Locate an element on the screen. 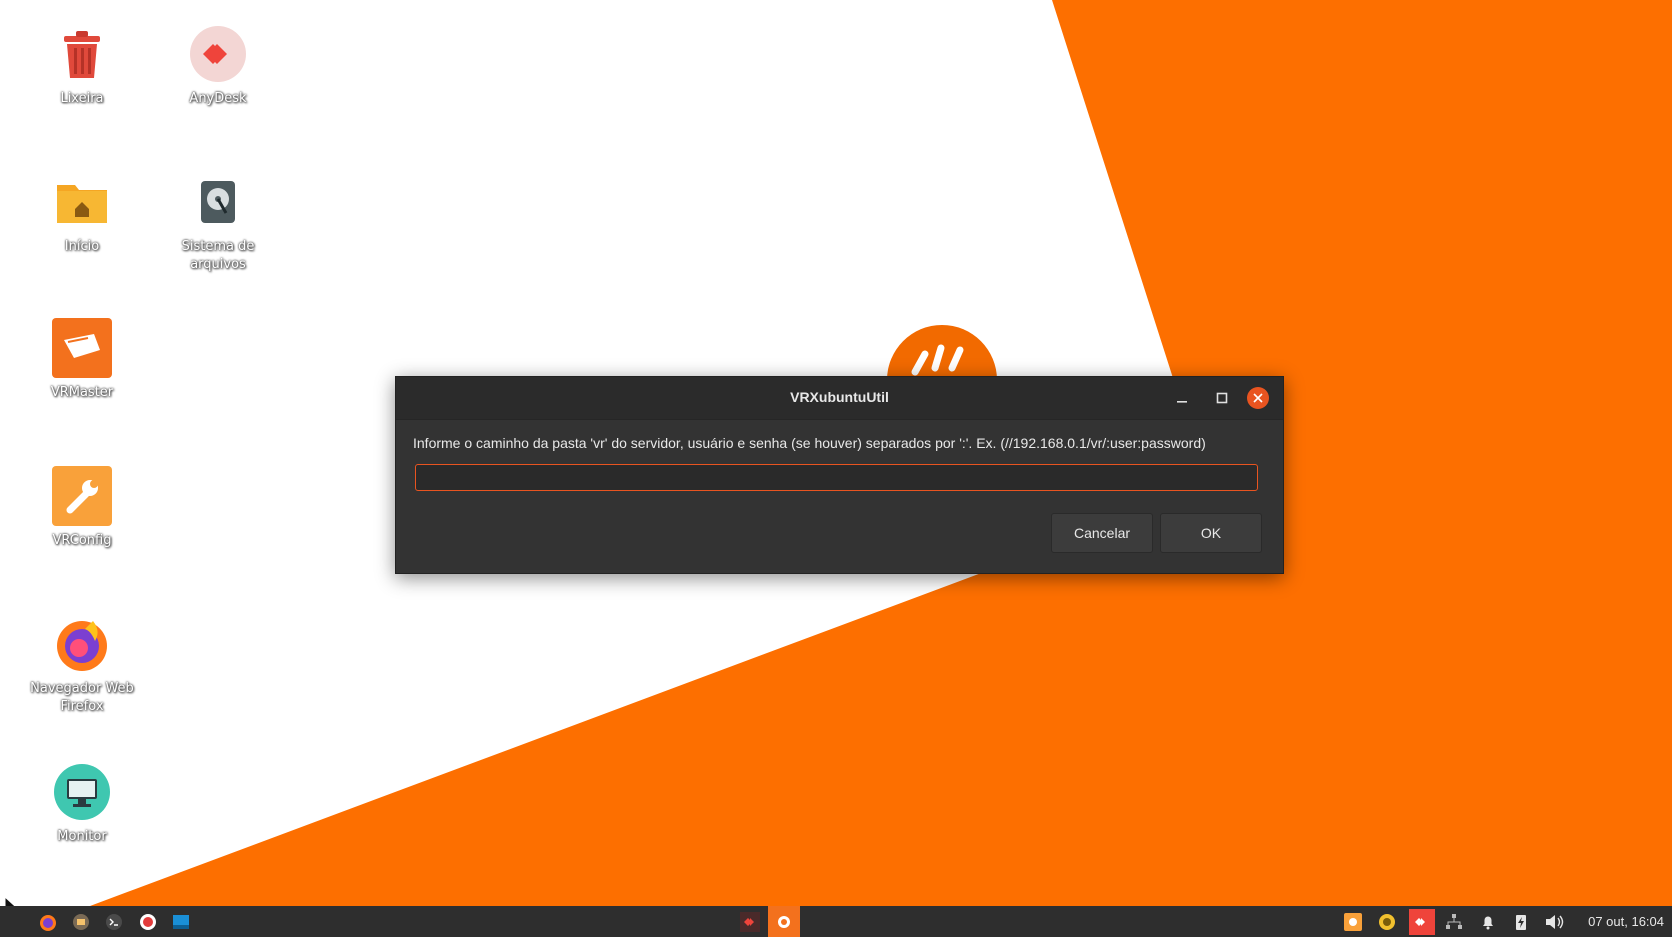 Image resolution: width=1672 pixels, height=937 pixels. tray-coin is located at coordinates (1387, 922).